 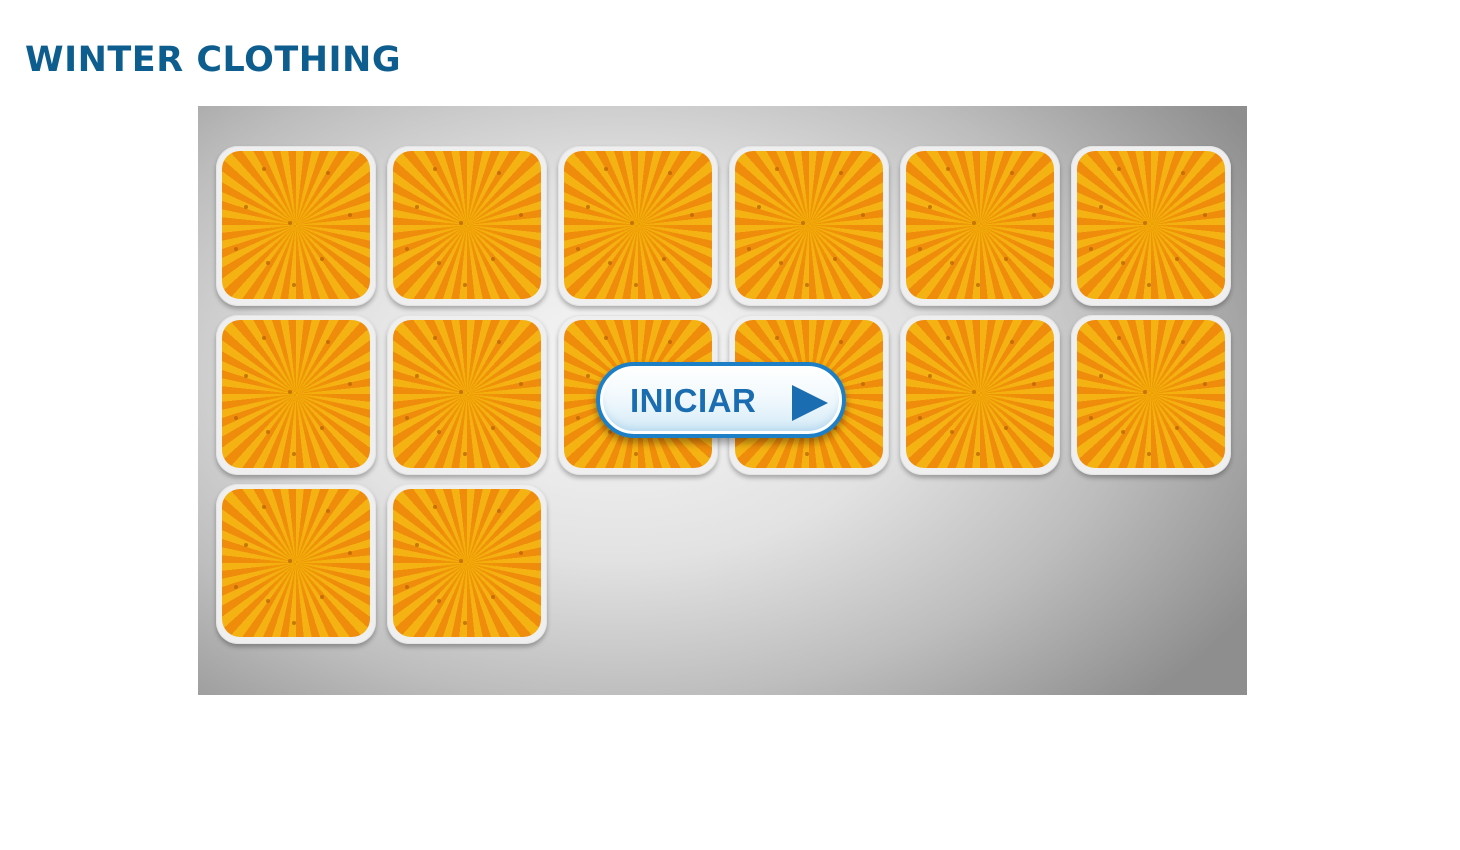 What do you see at coordinates (693, 400) in the screenshot?
I see `start-button-label: INICIAR` at bounding box center [693, 400].